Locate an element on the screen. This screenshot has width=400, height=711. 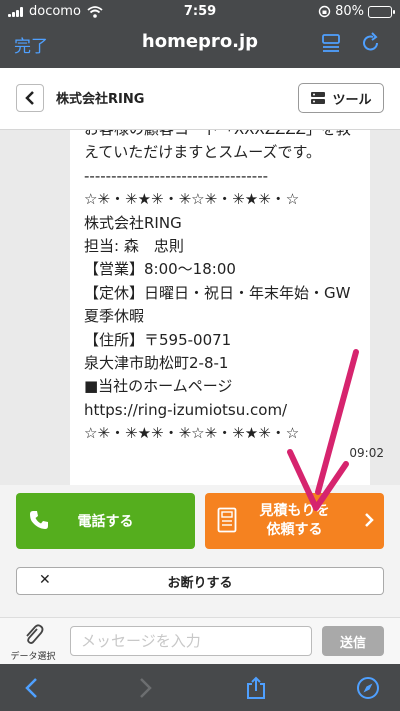
decline-button-label: お断りする is located at coordinates (200, 583).